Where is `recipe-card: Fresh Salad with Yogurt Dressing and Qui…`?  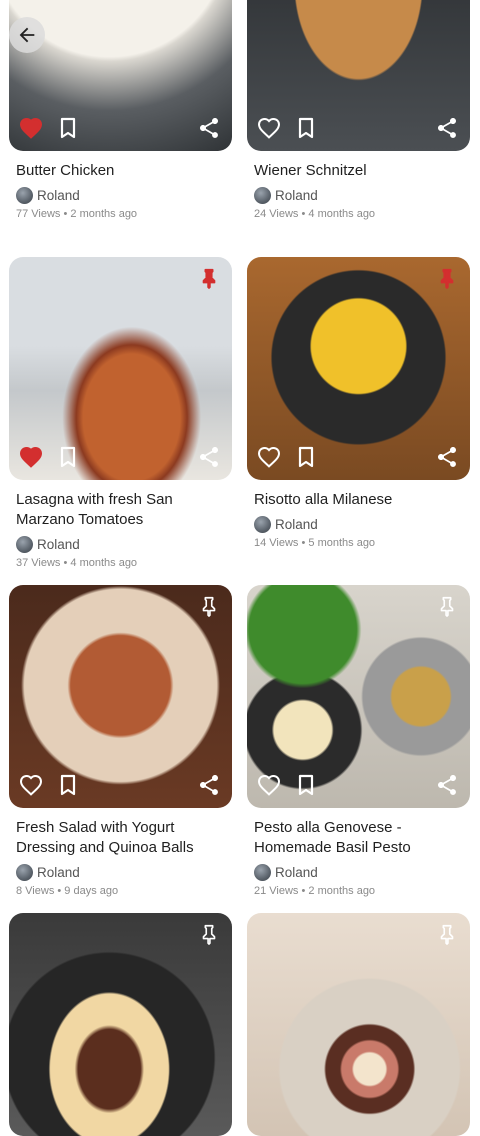
recipe-card: Fresh Salad with Yogurt Dressing and Qui… is located at coordinates (120, 741).